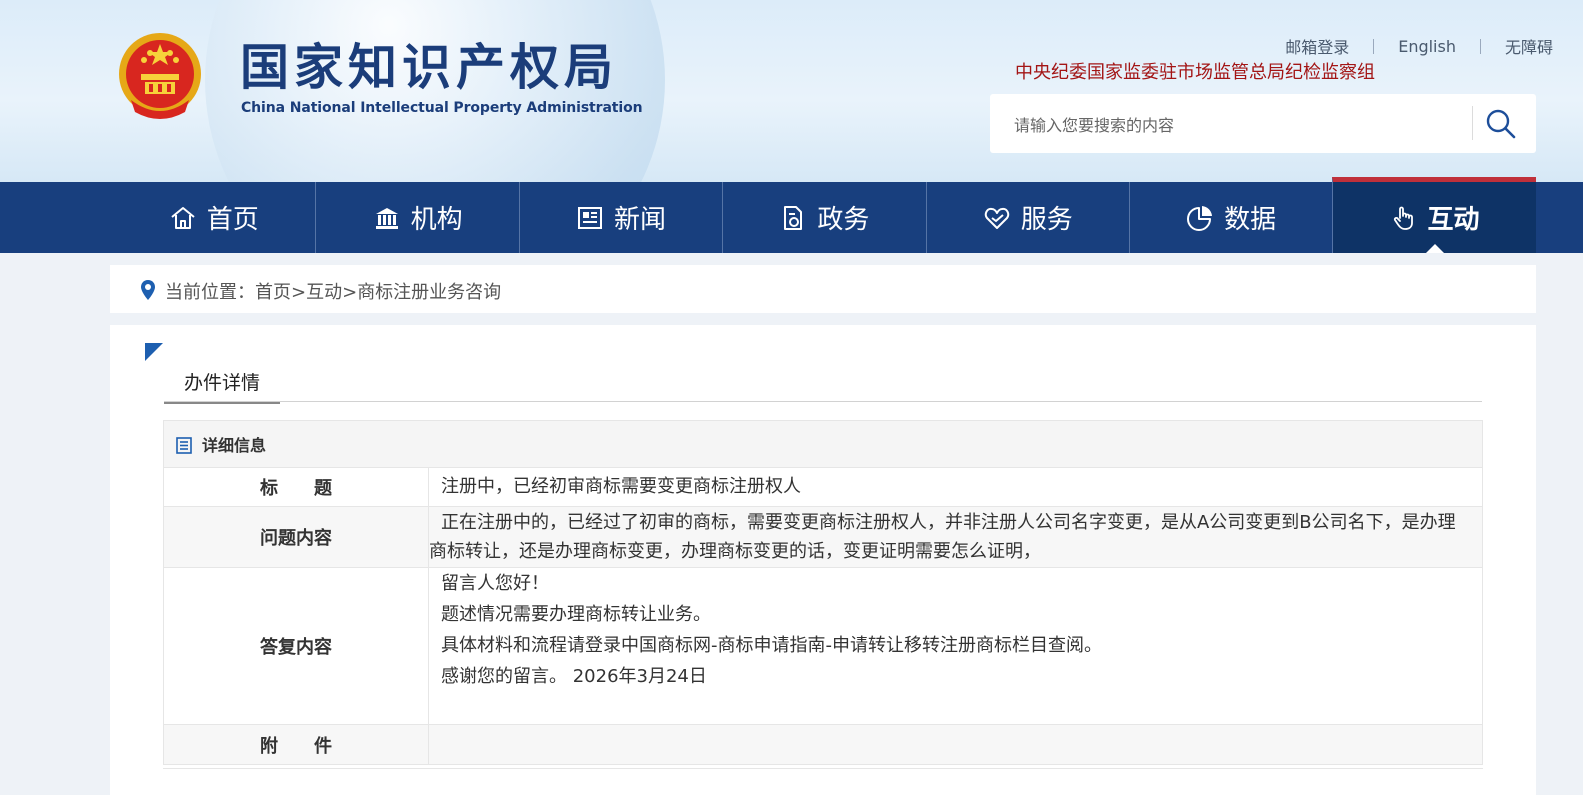 The width and height of the screenshot is (1583, 795). I want to click on main-nav: 首页 机构 新闻 政务 服务 数据 互动, so click(791, 215).